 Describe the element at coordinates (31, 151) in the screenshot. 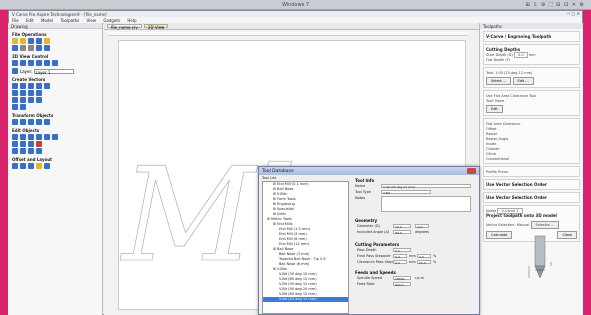

I see `break-icon` at that location.